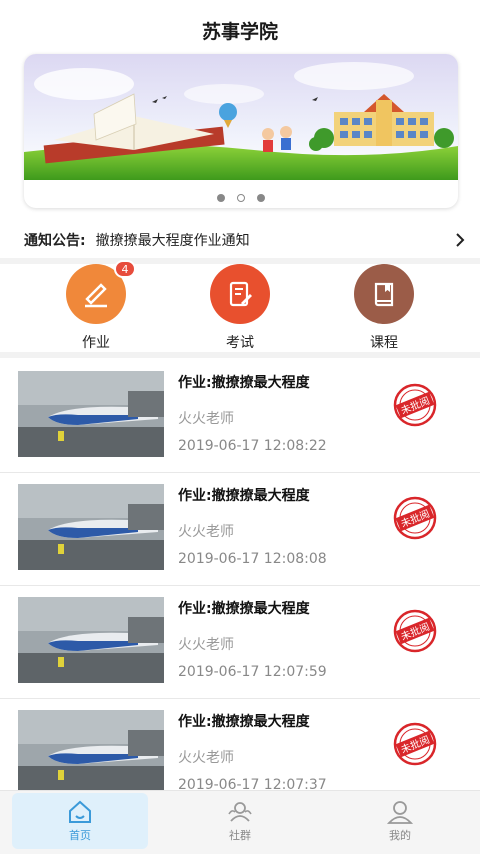 This screenshot has height=854, width=480. Describe the element at coordinates (80, 811) in the screenshot. I see `home-icon` at that location.